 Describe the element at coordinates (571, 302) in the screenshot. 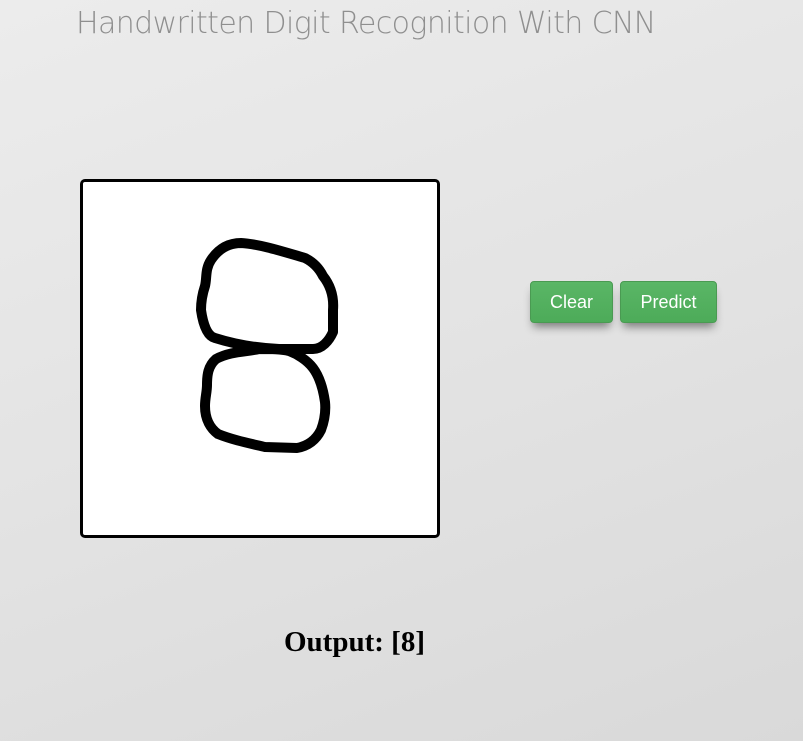

I see `clear-button: Clear` at that location.